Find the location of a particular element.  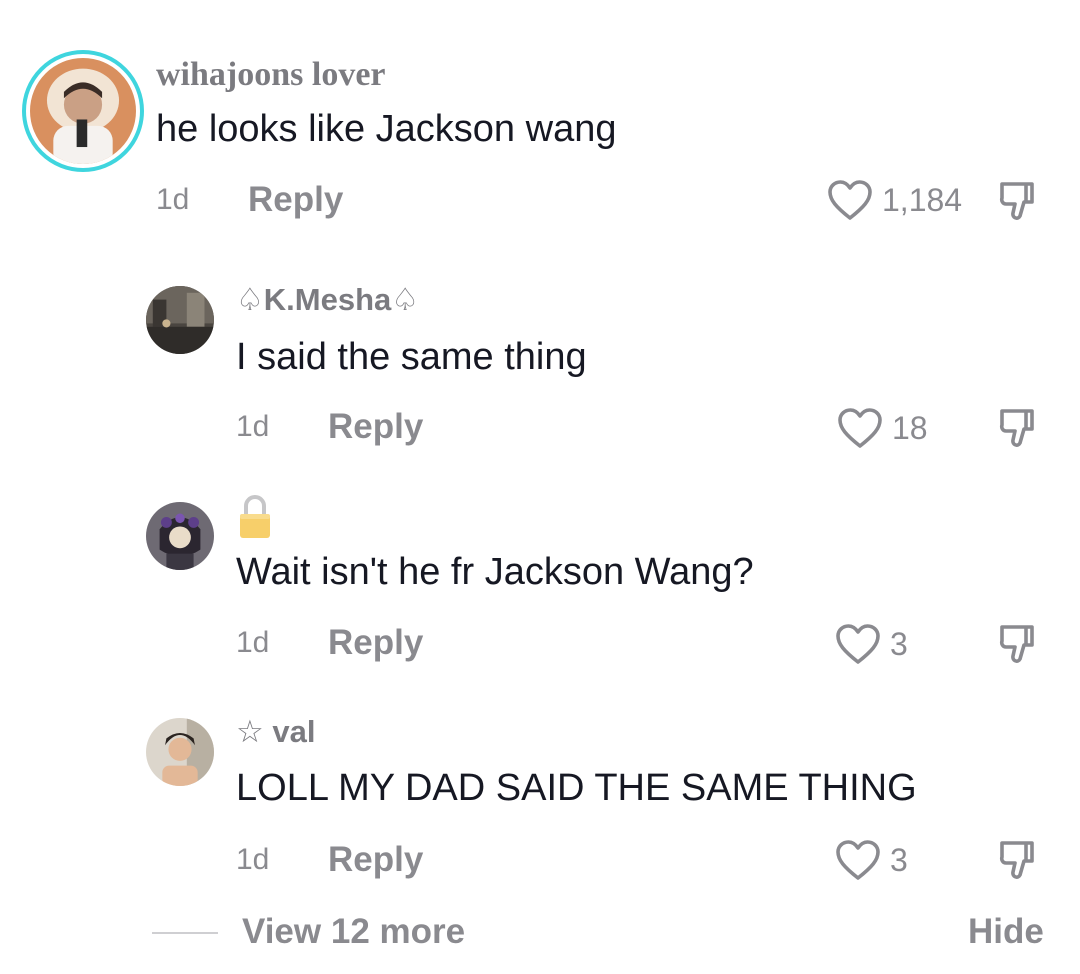

comment-text: Wait isn't he fr Jackson Wang? is located at coordinates (495, 572).